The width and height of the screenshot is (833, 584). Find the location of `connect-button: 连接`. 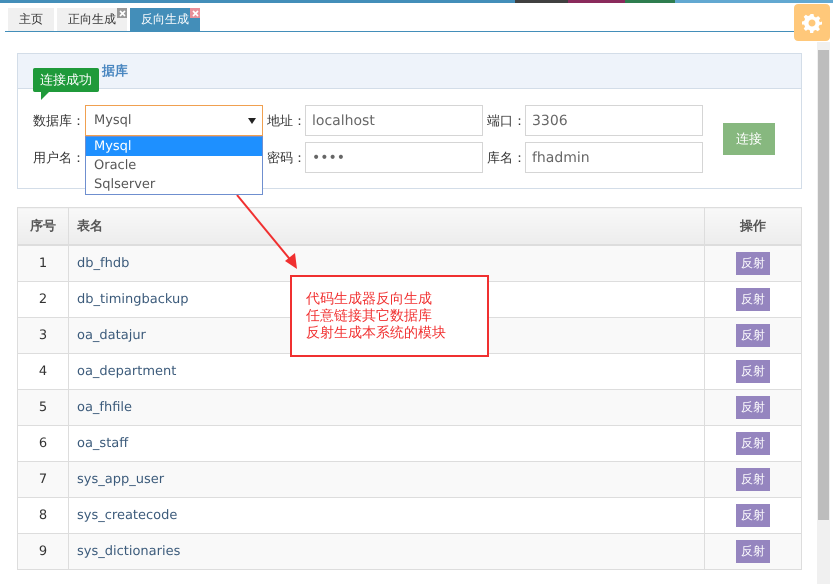

connect-button: 连接 is located at coordinates (749, 139).